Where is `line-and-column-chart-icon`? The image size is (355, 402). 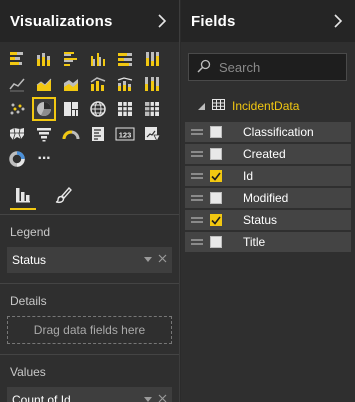
line-and-column-chart-icon is located at coordinates (98, 84).